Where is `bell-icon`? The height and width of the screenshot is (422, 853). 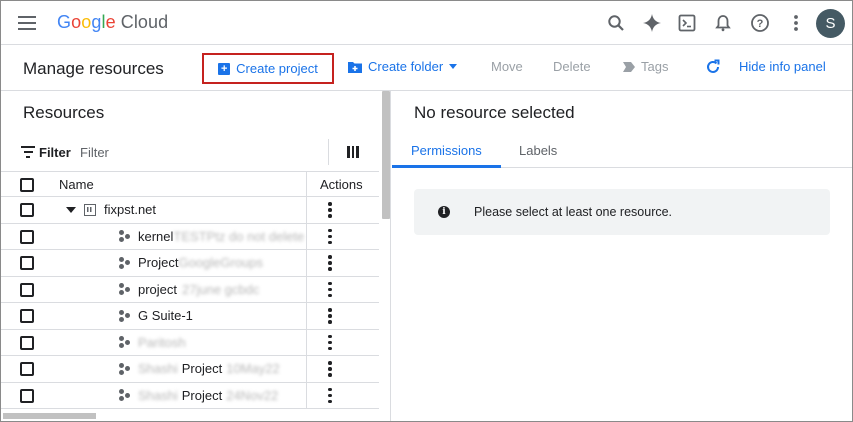 bell-icon is located at coordinates (723, 23).